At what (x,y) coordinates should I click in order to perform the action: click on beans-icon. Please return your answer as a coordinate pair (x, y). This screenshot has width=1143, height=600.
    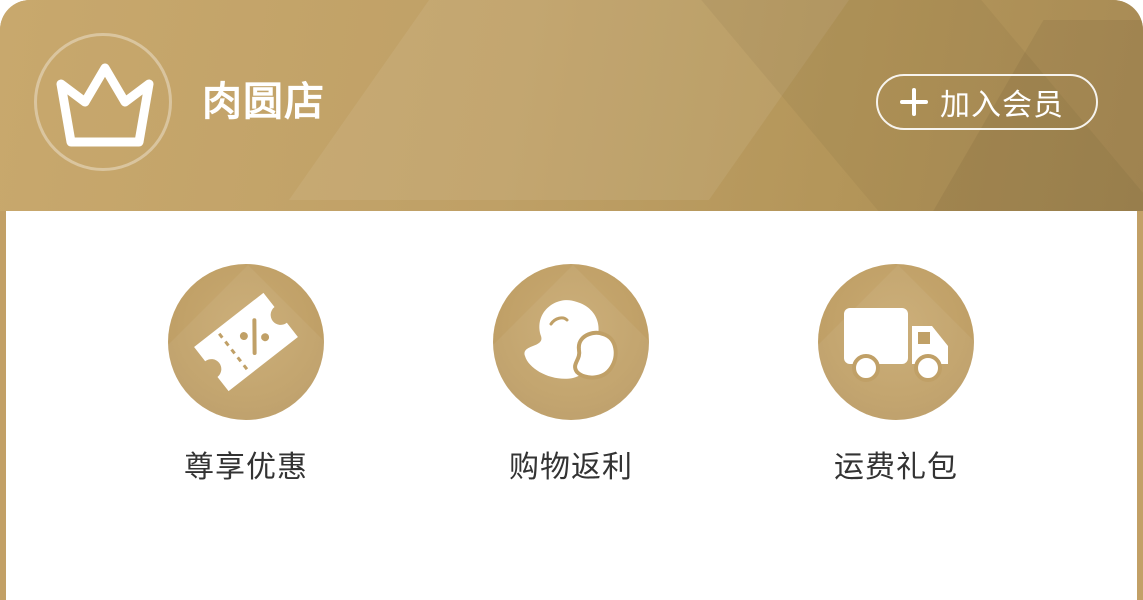
    Looking at the image, I should click on (571, 340).